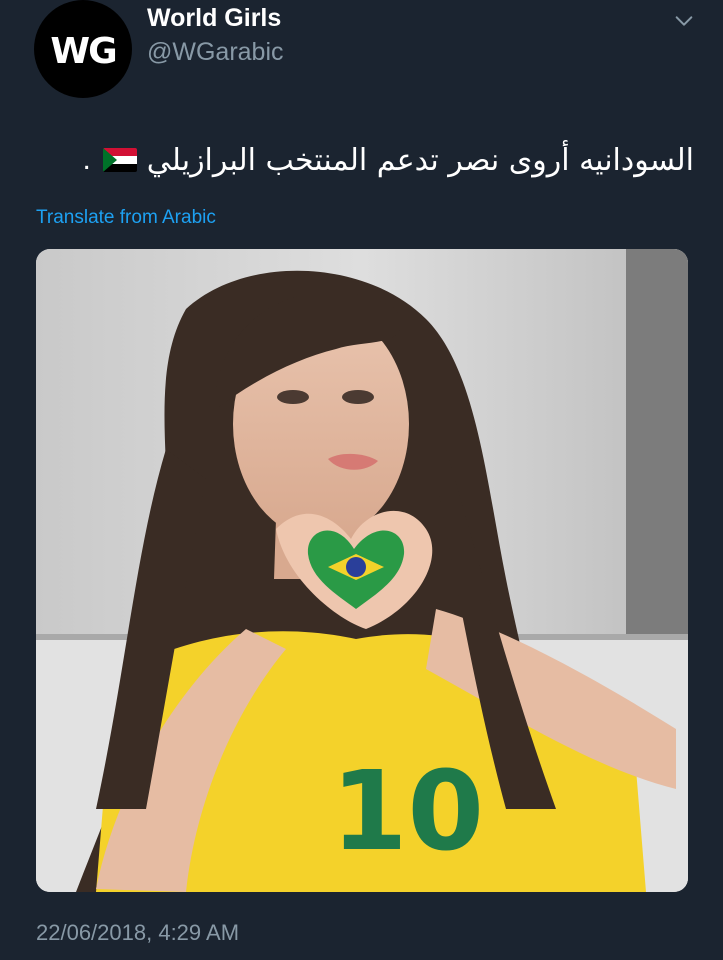 The image size is (723, 960). I want to click on tweet-trailing-punct: ., so click(86, 159).